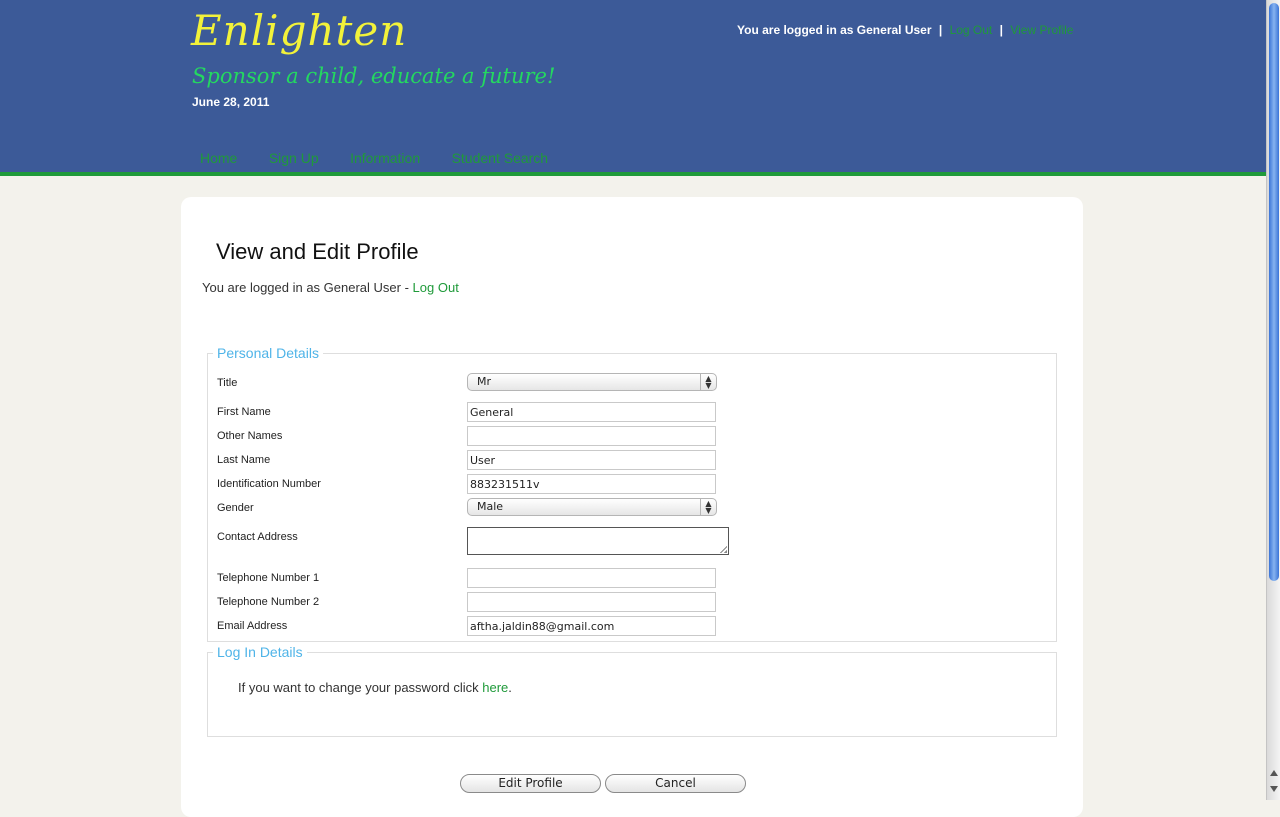  What do you see at coordinates (633, 174) in the screenshot?
I see `header-divider` at bounding box center [633, 174].